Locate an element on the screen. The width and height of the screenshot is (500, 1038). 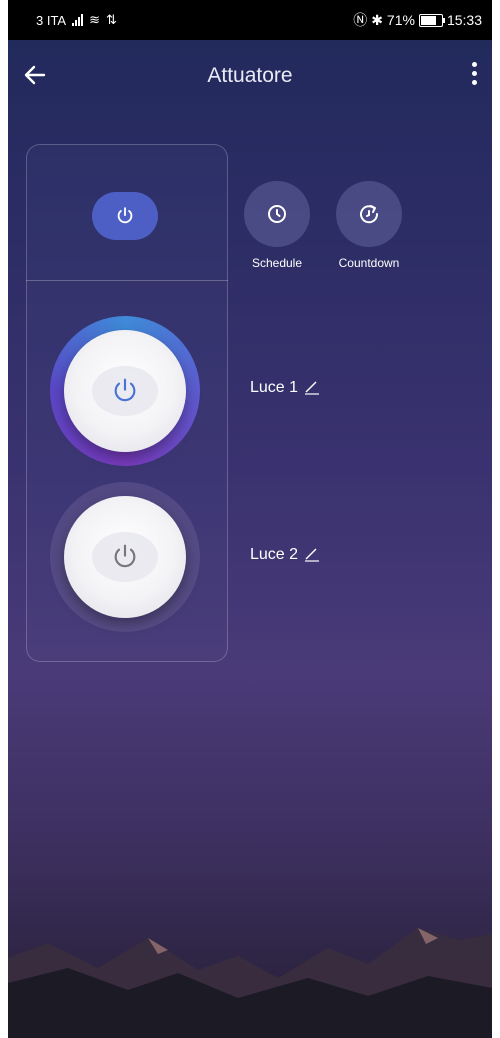
nfc-icon: Ⓝ is located at coordinates (360, 20).